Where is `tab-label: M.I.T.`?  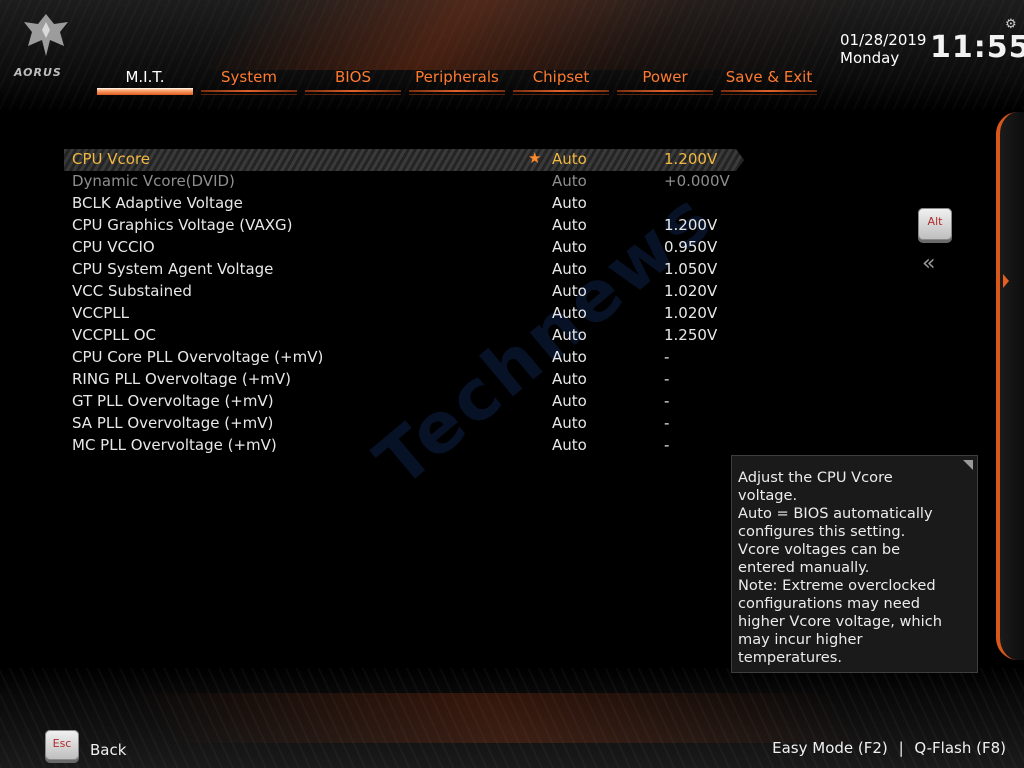 tab-label: M.I.T. is located at coordinates (145, 77).